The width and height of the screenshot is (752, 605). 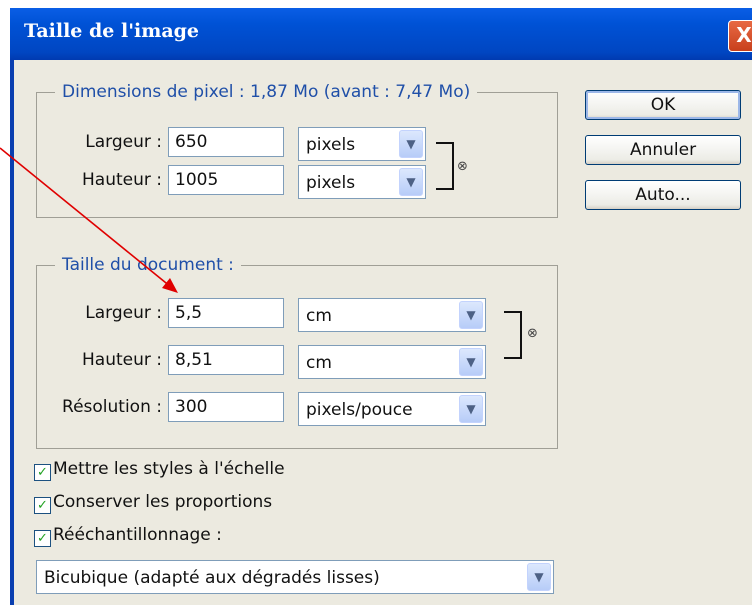 I want to click on pixel-width-field: 650, so click(x=226, y=142).